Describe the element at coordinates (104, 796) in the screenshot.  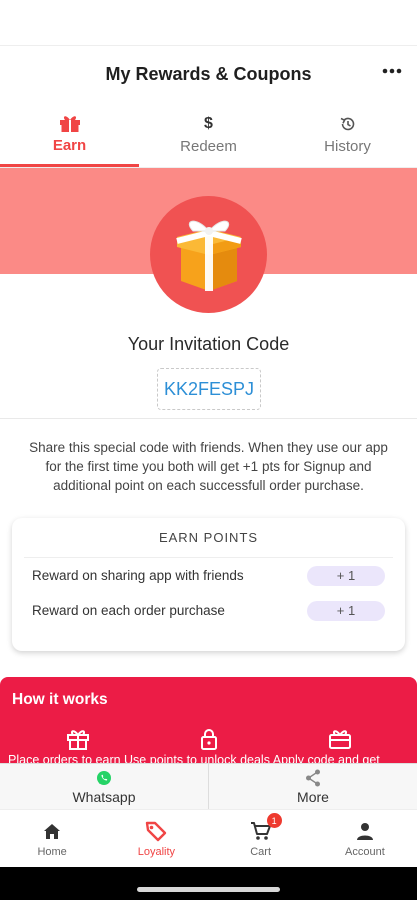
I see `whatsapp-label: Whatsapp` at that location.